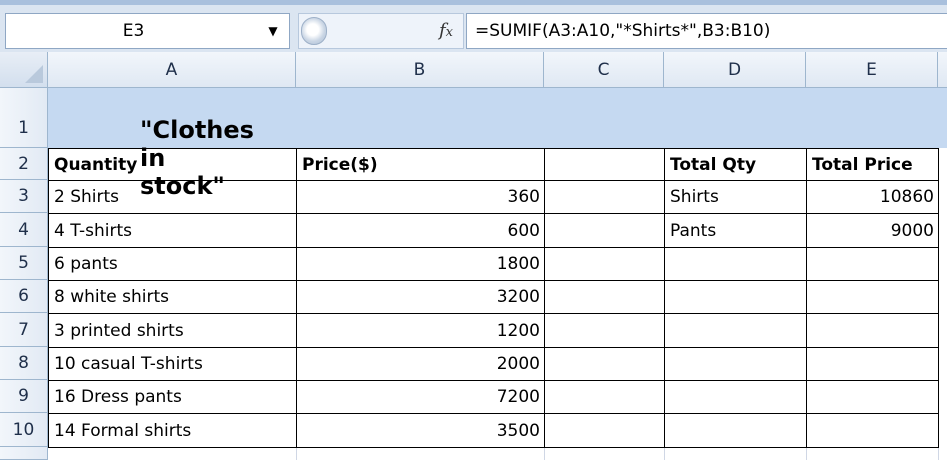 This screenshot has height=460, width=947. Describe the element at coordinates (133, 31) in the screenshot. I see `name-box-value: E3` at that location.